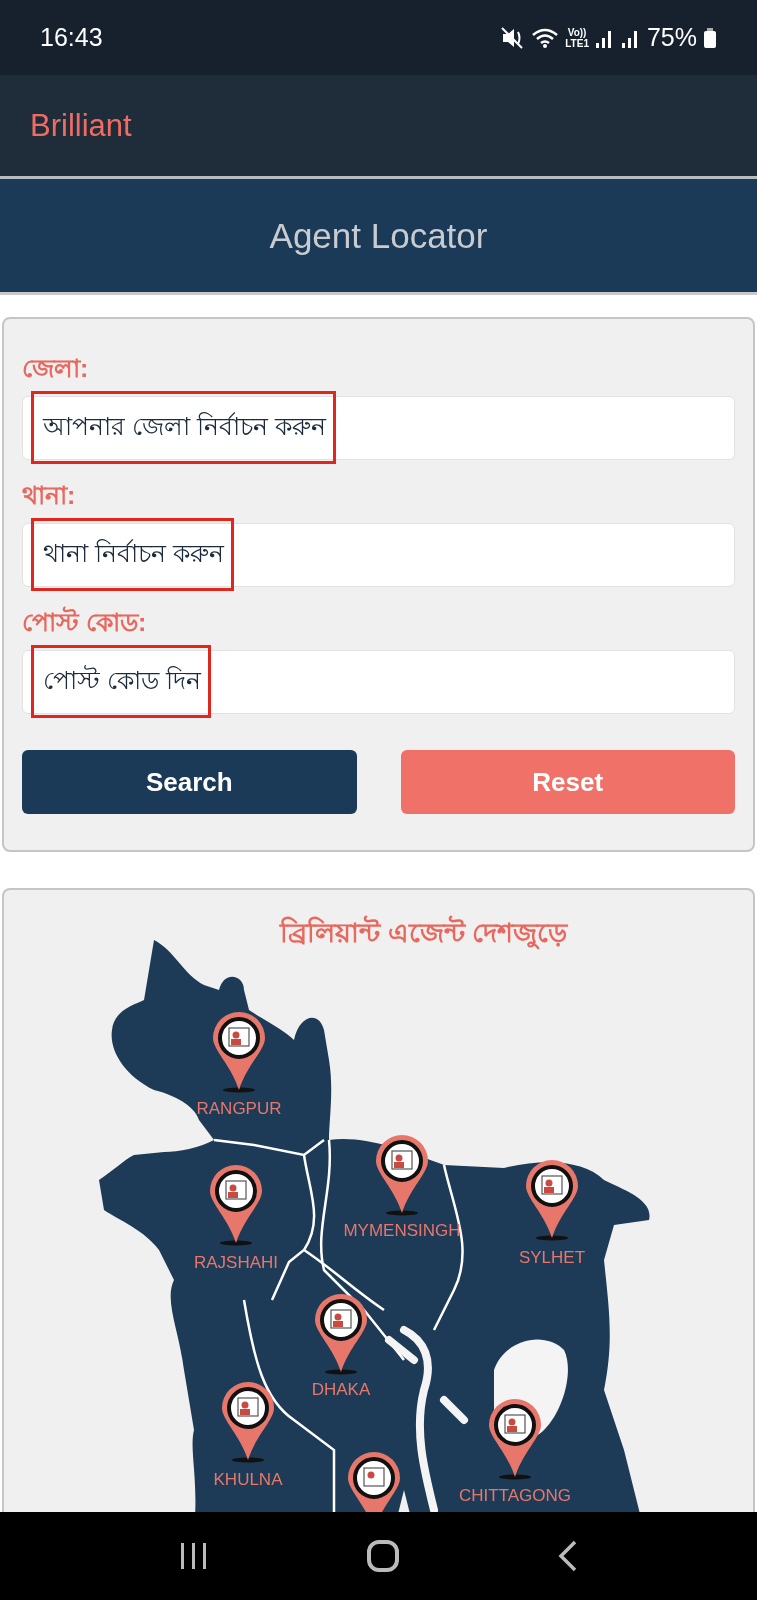  Describe the element at coordinates (71, 37) in the screenshot. I see `clock: 16:43` at that location.